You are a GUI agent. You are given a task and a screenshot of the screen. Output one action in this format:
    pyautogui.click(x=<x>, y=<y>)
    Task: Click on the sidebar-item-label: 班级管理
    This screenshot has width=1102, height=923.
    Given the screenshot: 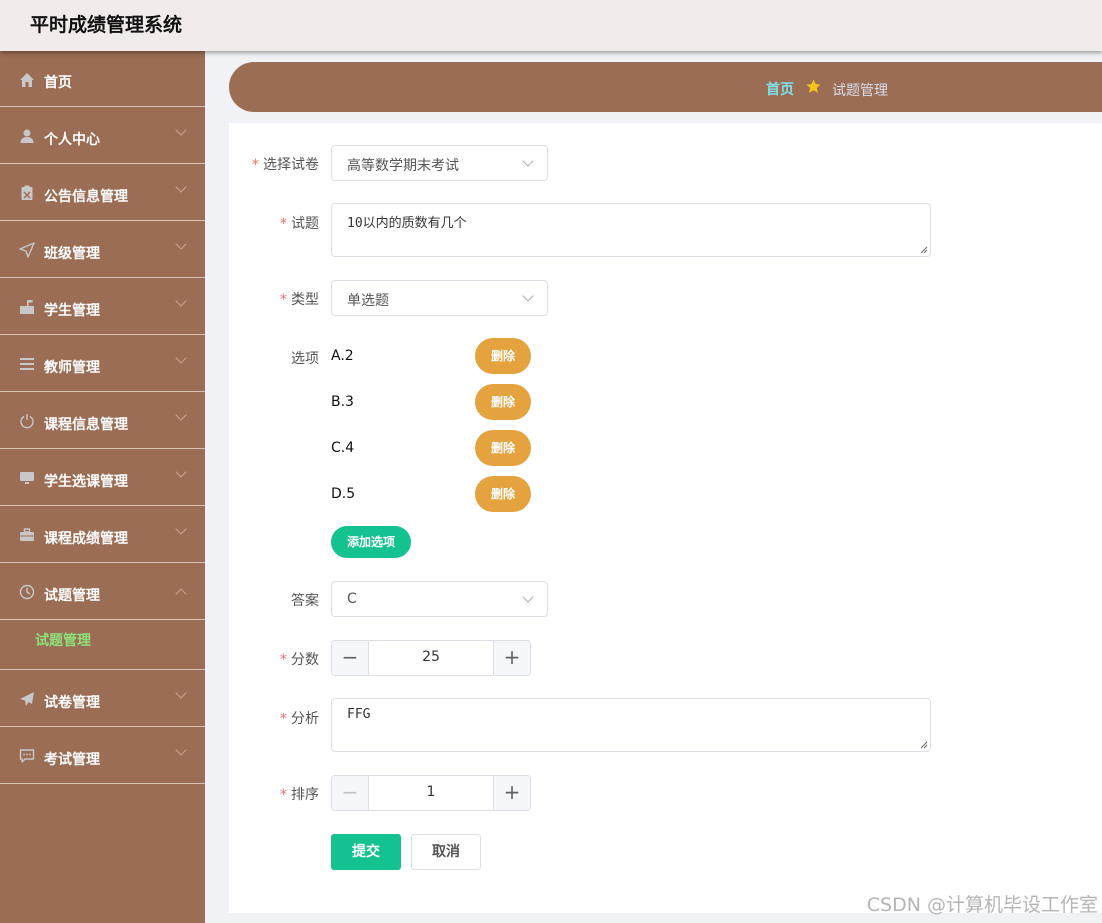 What is the action you would take?
    pyautogui.click(x=72, y=254)
    